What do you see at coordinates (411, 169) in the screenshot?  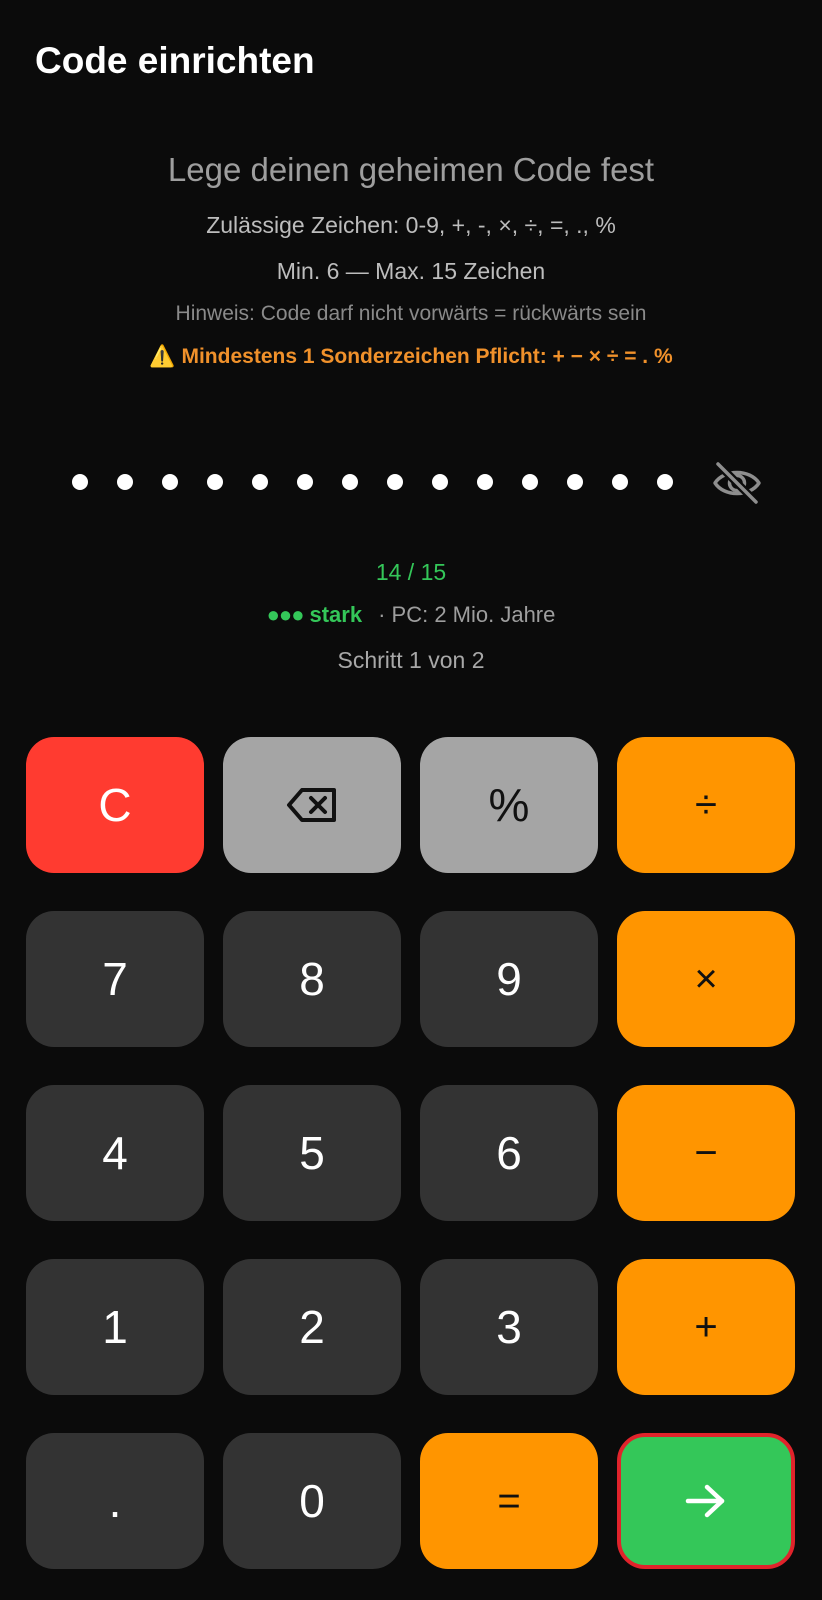 I see `instruction-subtitle: Lege deinen geheimen Code fest` at bounding box center [411, 169].